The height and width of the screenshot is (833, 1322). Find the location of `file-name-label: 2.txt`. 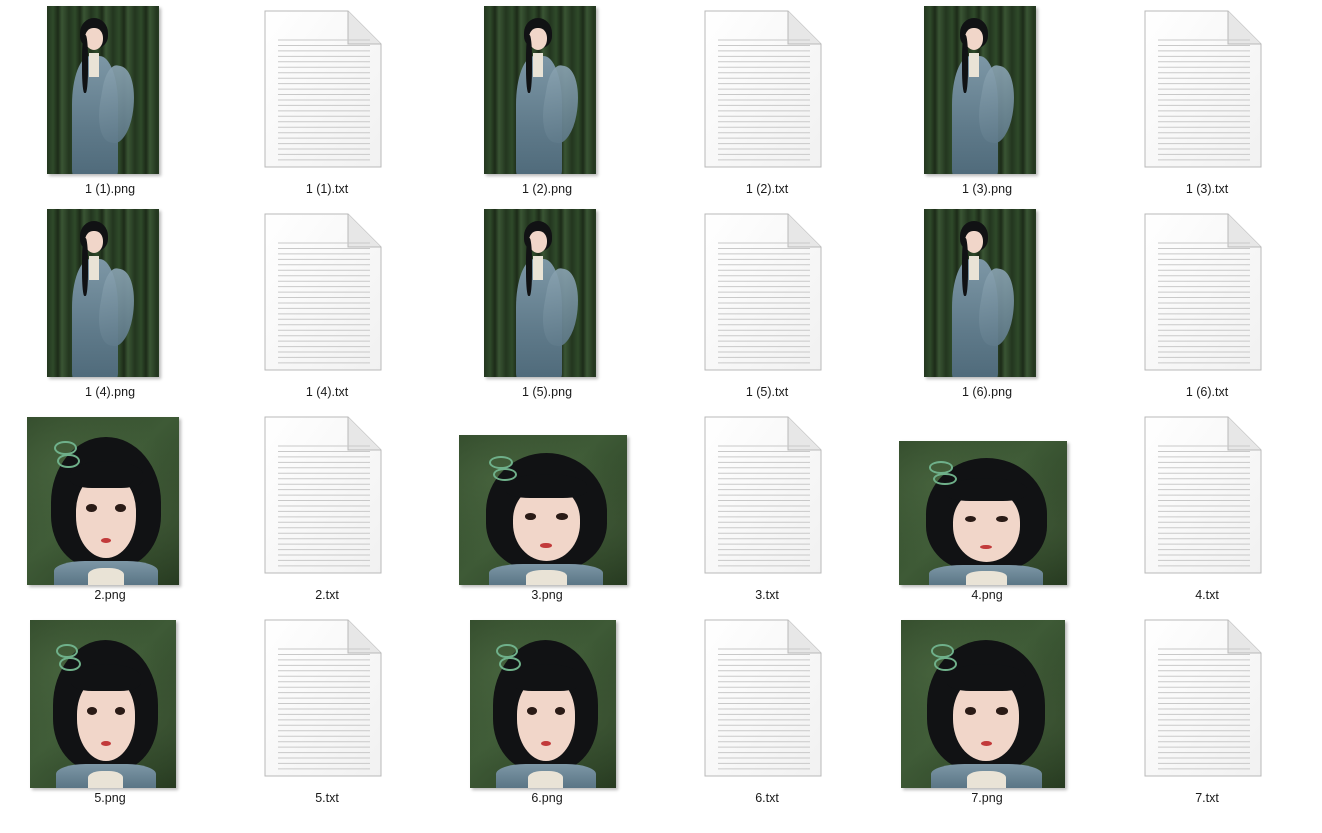

file-name-label: 2.txt is located at coordinates (327, 595).